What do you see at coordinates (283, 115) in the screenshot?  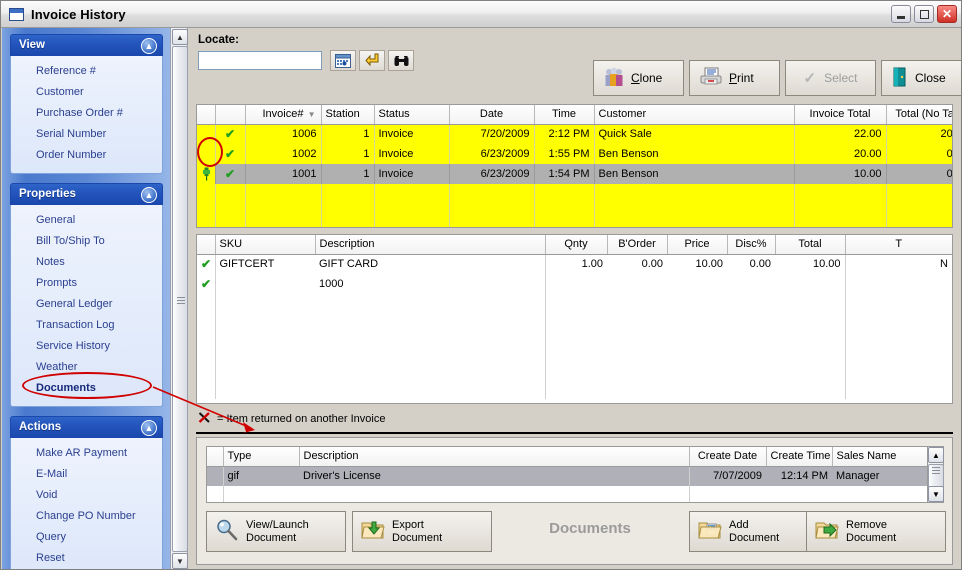 I see `col-invoice-number: Invoice# ▼` at bounding box center [283, 115].